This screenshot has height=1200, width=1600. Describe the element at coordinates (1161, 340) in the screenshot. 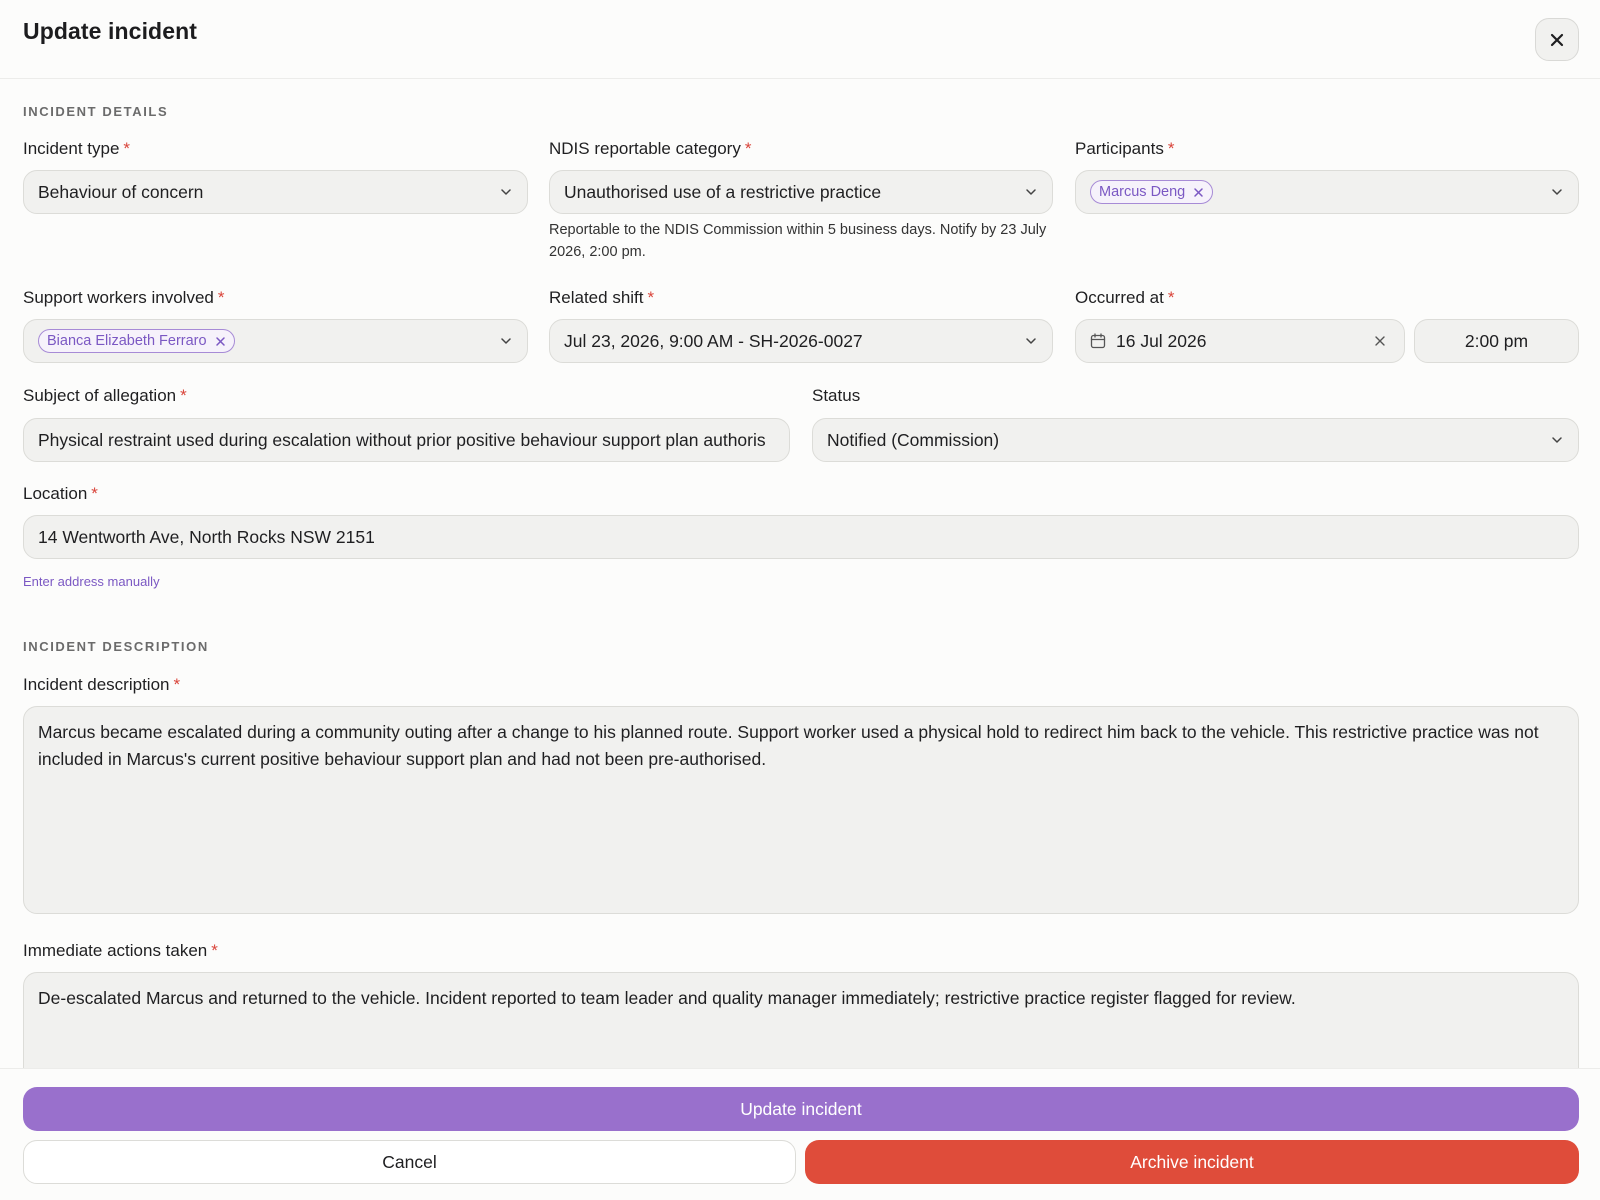

I see `occurred-date-value: 16 Jul 2026` at that location.